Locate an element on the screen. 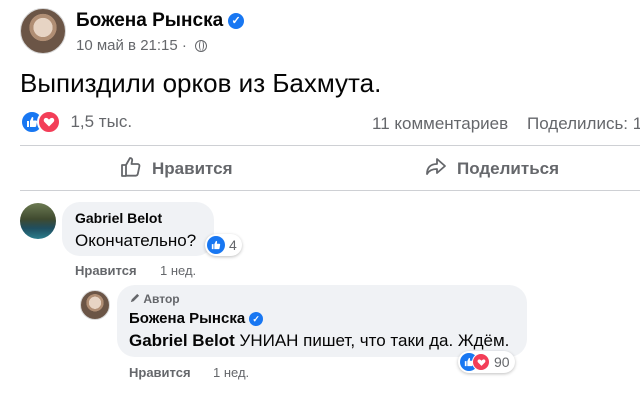 The width and height of the screenshot is (640, 395). commenter-avatar is located at coordinates (38, 221).